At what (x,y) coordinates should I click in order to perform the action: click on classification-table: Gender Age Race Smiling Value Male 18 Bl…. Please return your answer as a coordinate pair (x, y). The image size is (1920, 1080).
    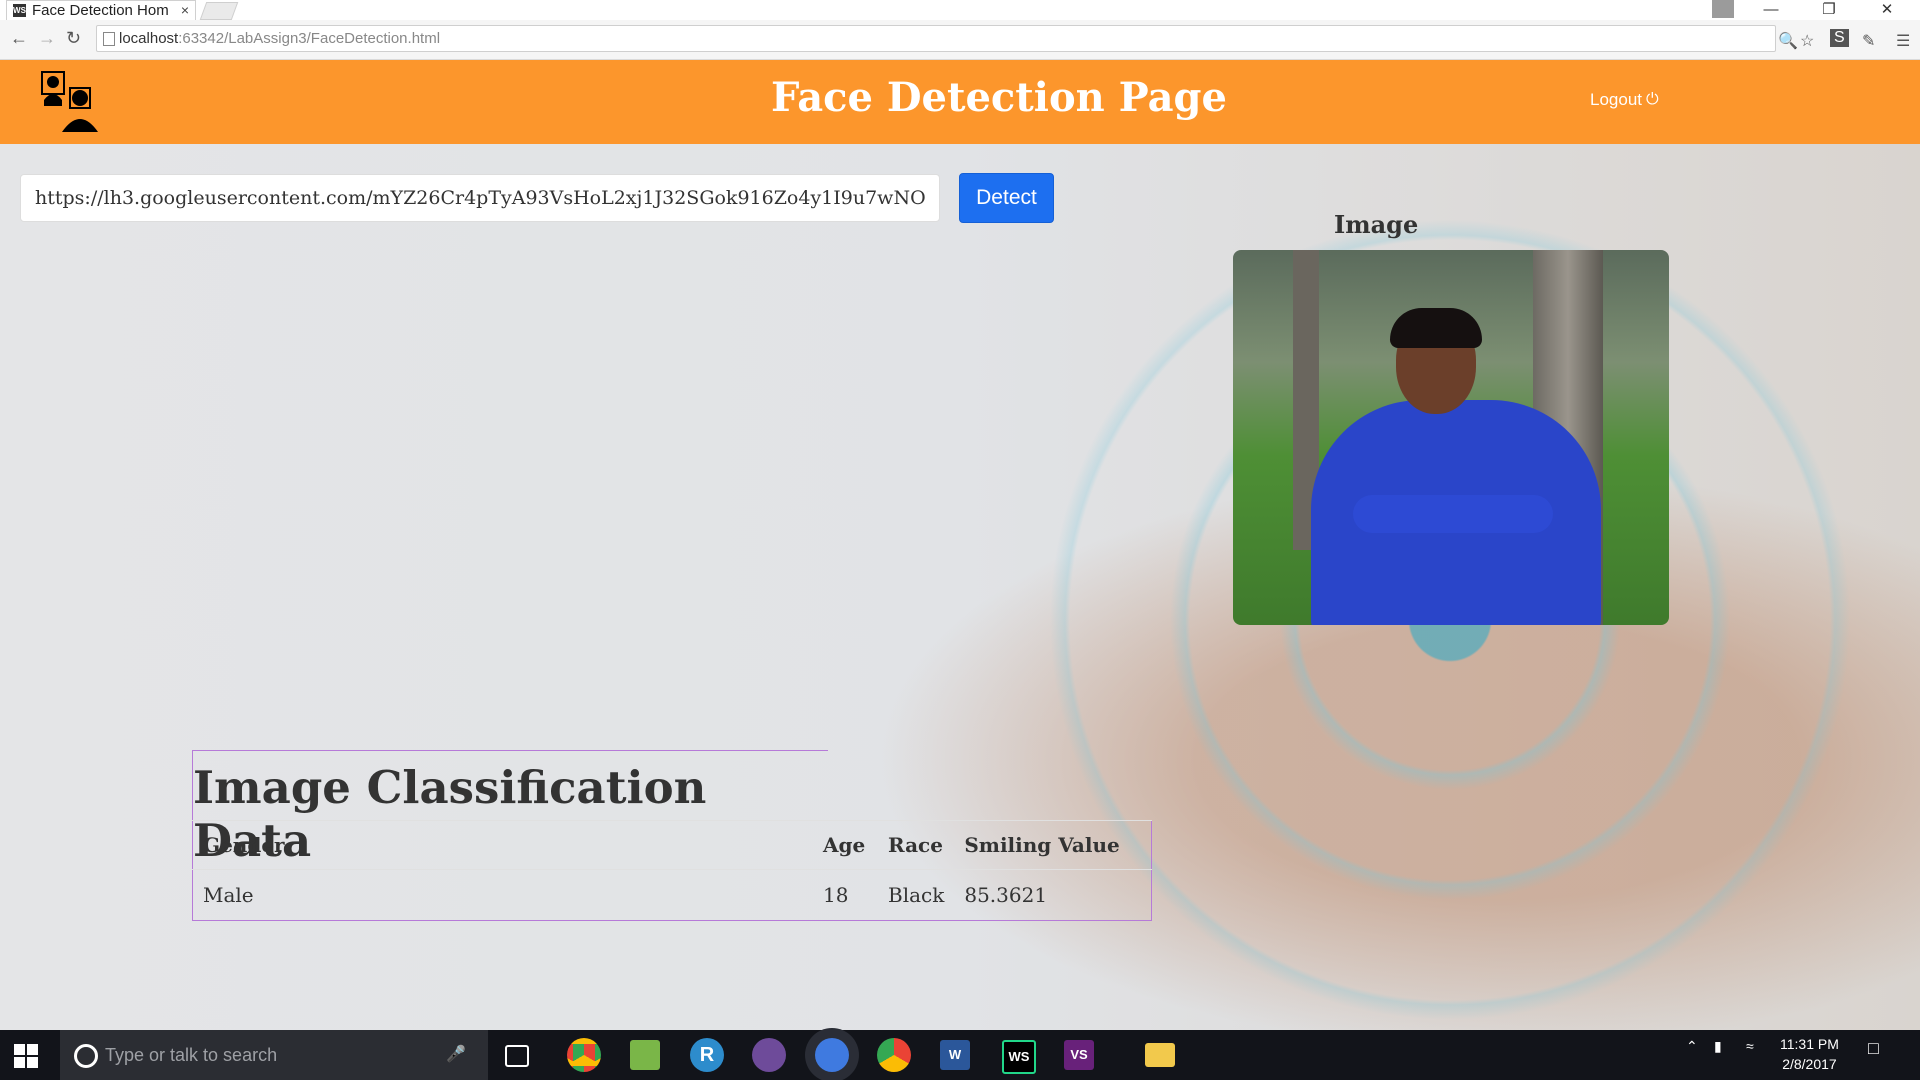
    Looking at the image, I should click on (672, 870).